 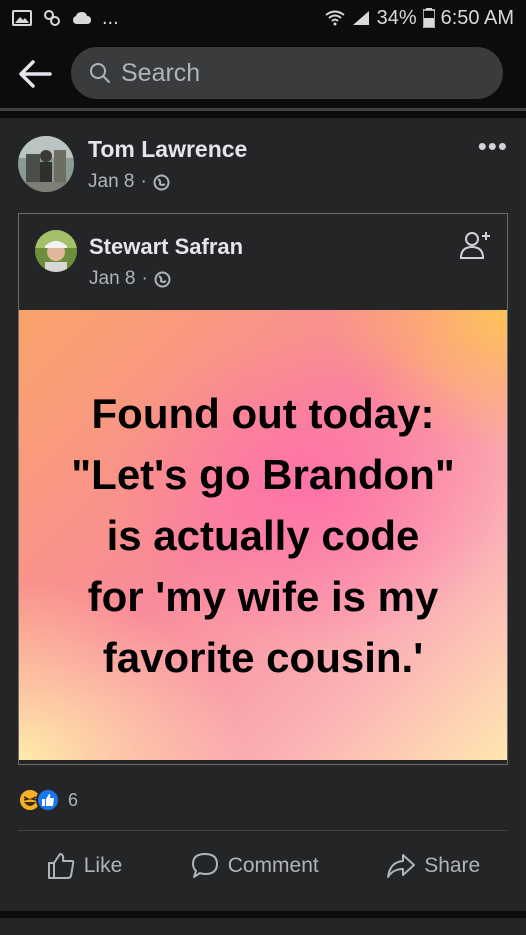 I want to click on clock: 6:50 AM, so click(x=477, y=17).